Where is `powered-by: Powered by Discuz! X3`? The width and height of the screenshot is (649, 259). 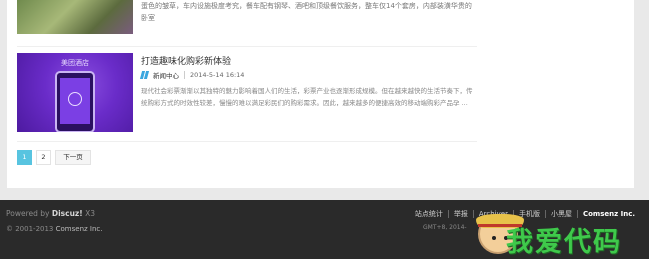
powered-by: Powered by Discuz! X3 is located at coordinates (51, 213).